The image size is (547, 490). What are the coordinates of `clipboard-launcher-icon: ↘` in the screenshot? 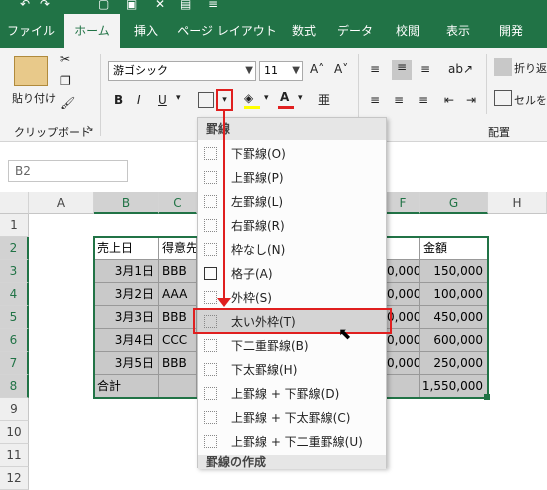 It's located at (90, 129).